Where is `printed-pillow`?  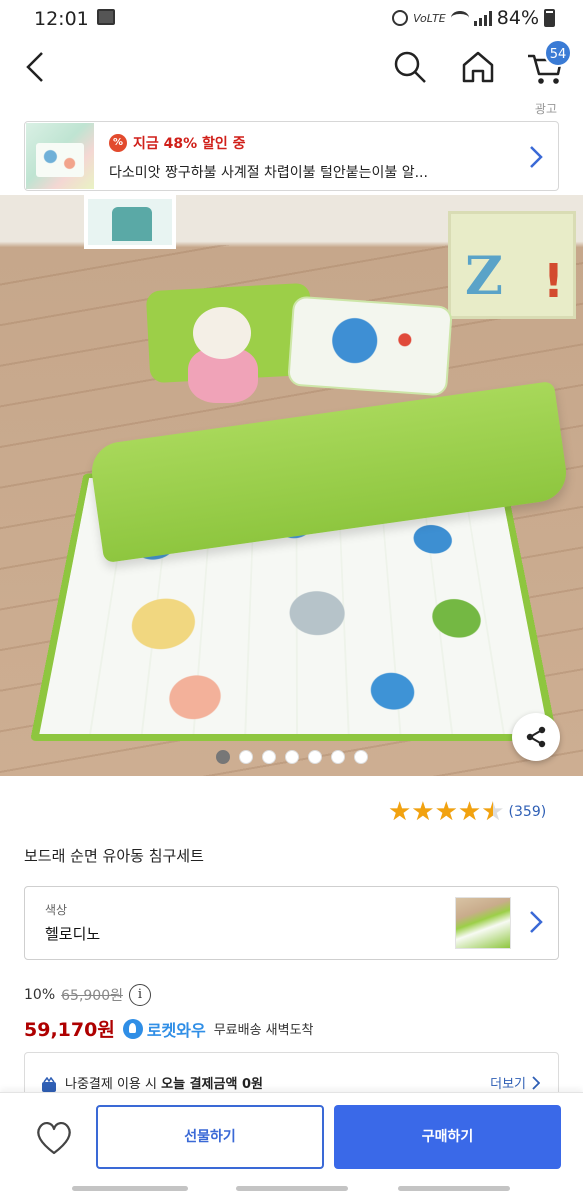 printed-pillow is located at coordinates (370, 346).